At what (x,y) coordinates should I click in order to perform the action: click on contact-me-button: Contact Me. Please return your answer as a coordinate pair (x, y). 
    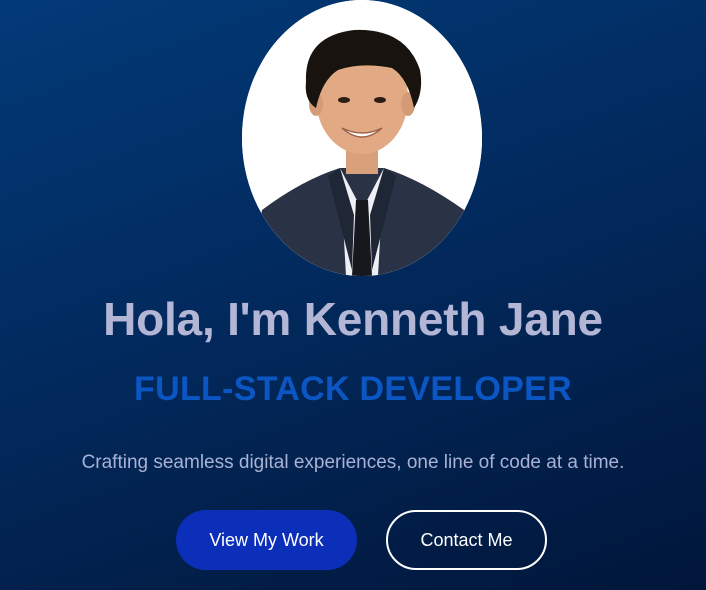
    Looking at the image, I should click on (466, 540).